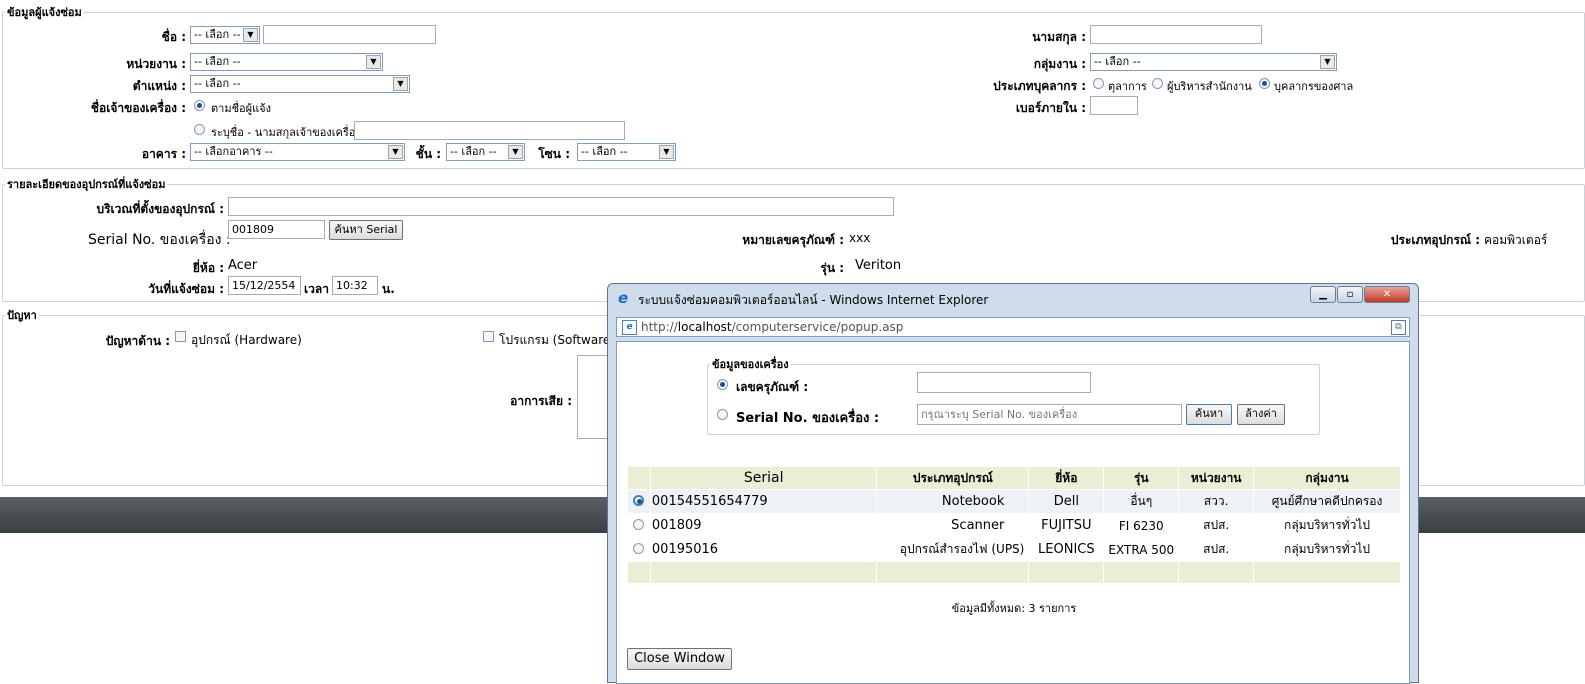  Describe the element at coordinates (659, 327) in the screenshot. I see `url-prefix: http://` at that location.